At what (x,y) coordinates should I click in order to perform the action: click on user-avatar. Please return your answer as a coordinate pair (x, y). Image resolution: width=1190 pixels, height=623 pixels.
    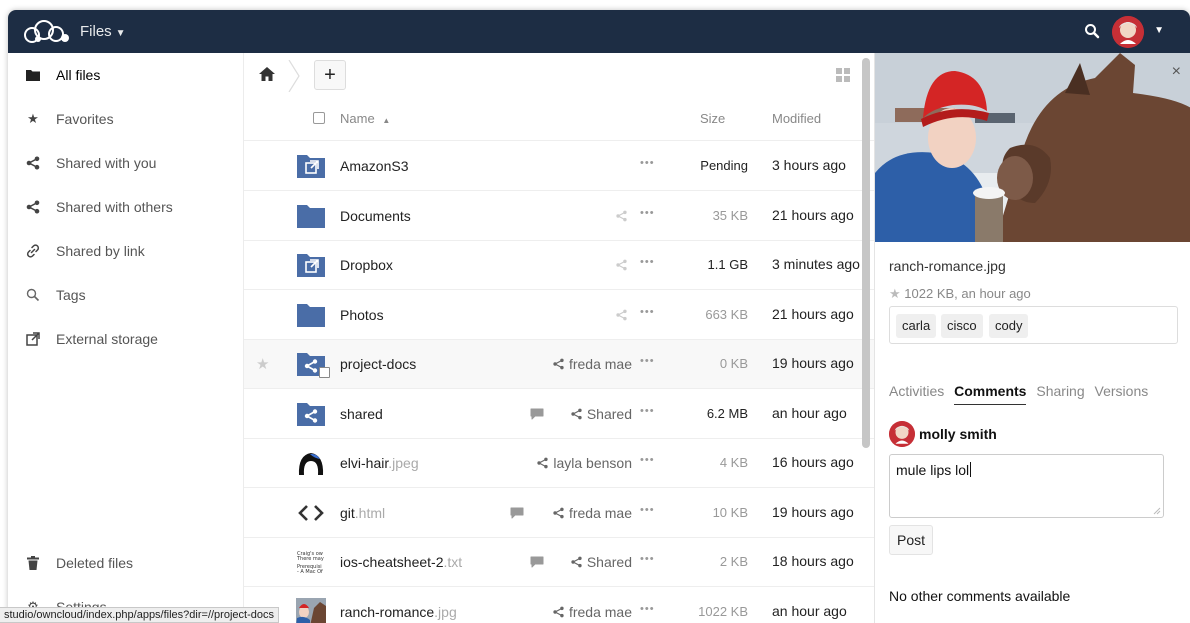
    Looking at the image, I should click on (1128, 32).